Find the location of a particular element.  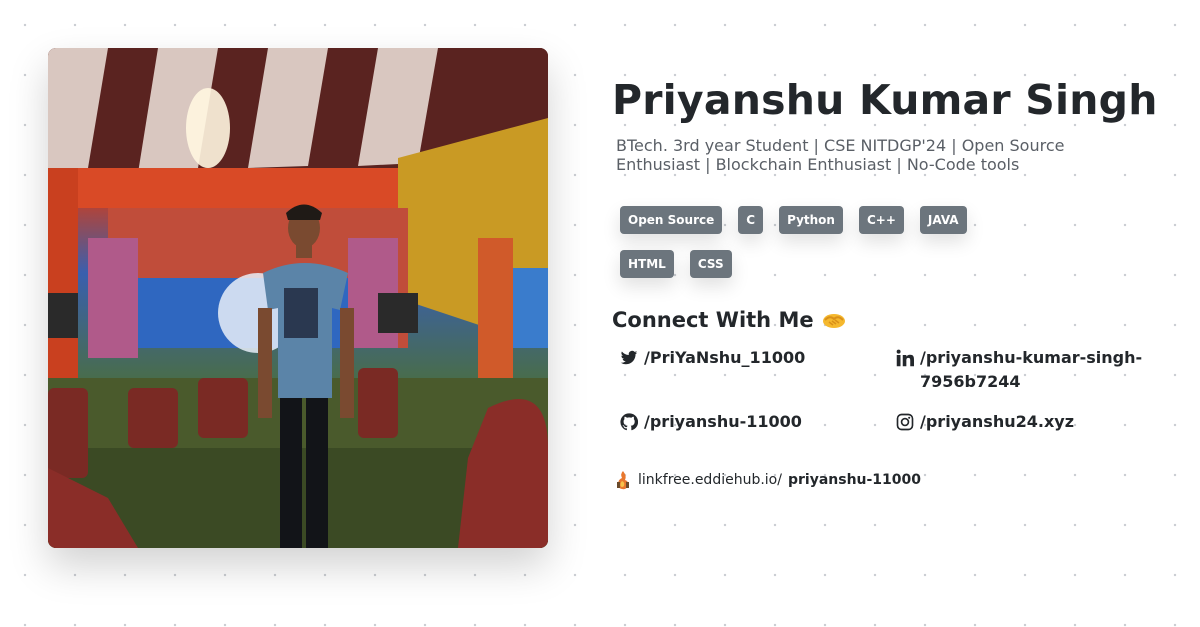

linkfree-link: linkfree.eddiehub.io/ priyanshu-11000 is located at coordinates (893, 480).